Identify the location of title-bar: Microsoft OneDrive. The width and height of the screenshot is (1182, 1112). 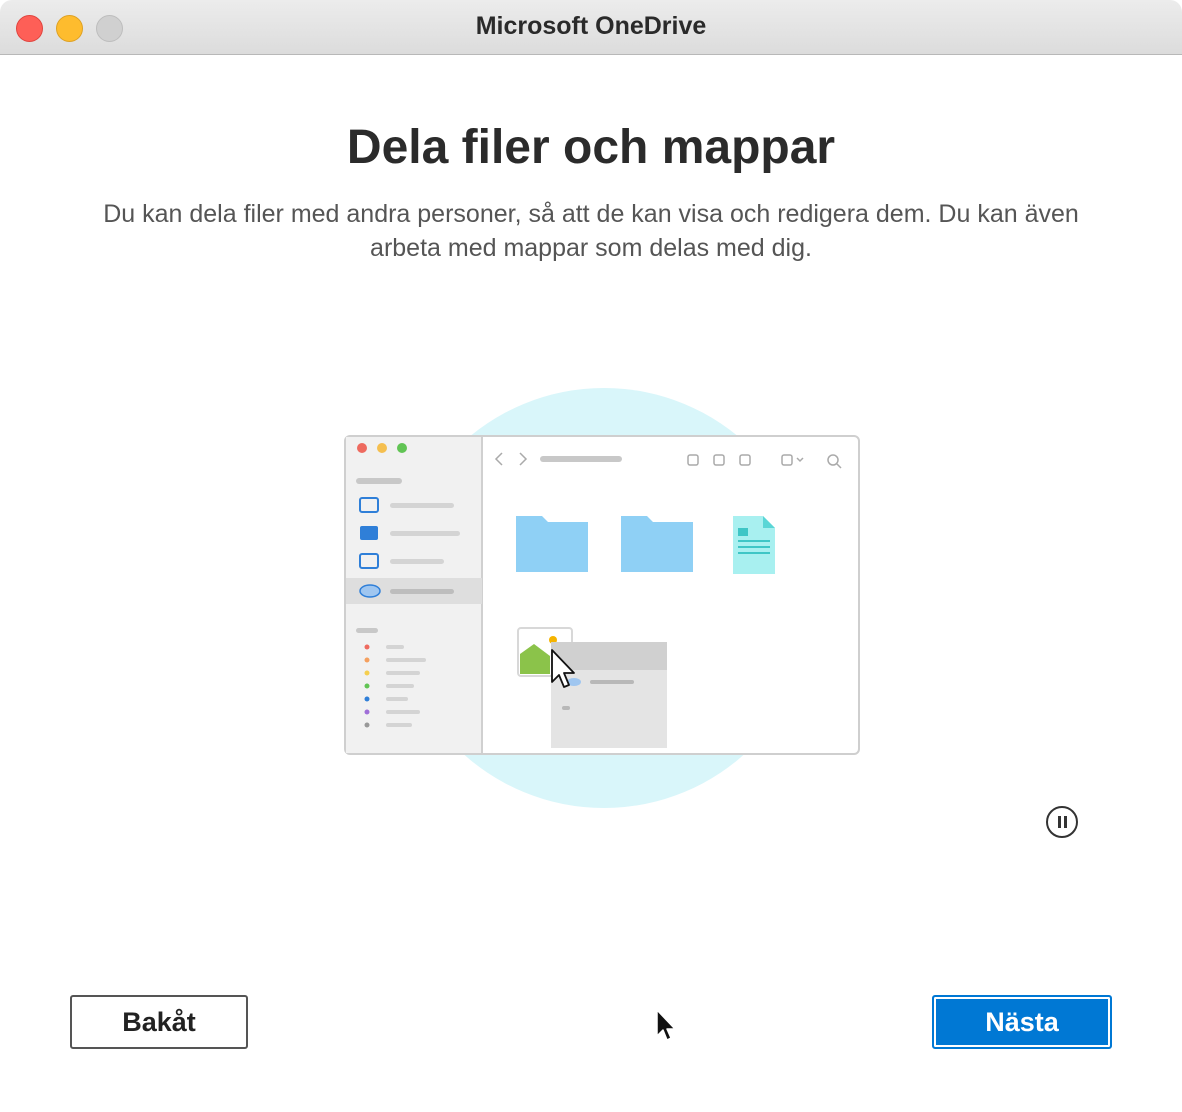
(591, 27).